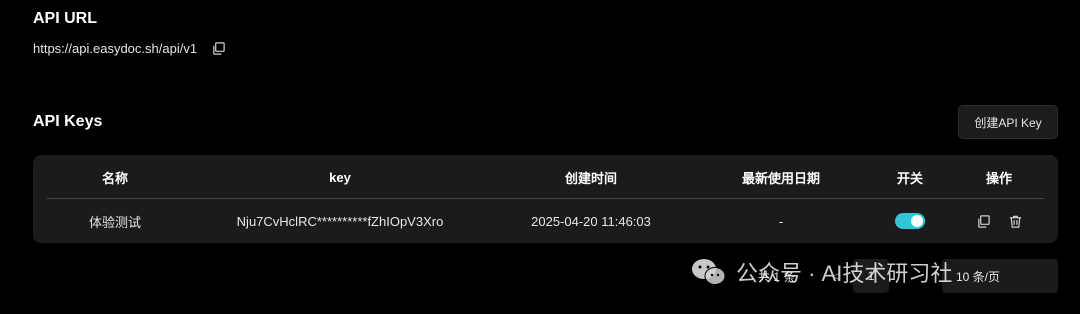  Describe the element at coordinates (983, 221) in the screenshot. I see `copy-key-icon` at that location.